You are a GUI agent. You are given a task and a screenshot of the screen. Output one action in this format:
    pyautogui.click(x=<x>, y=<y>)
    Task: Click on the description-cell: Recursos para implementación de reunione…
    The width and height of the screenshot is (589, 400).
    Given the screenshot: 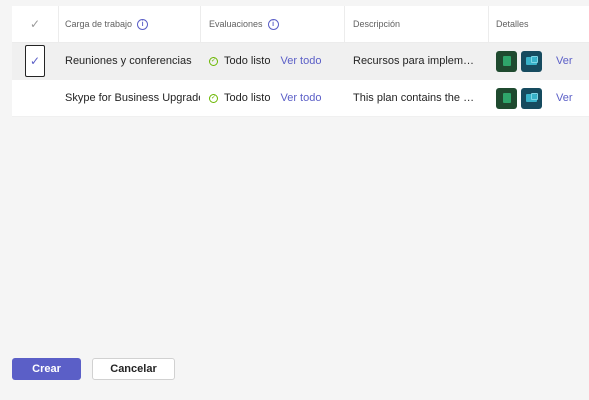 What is the action you would take?
    pyautogui.click(x=418, y=61)
    